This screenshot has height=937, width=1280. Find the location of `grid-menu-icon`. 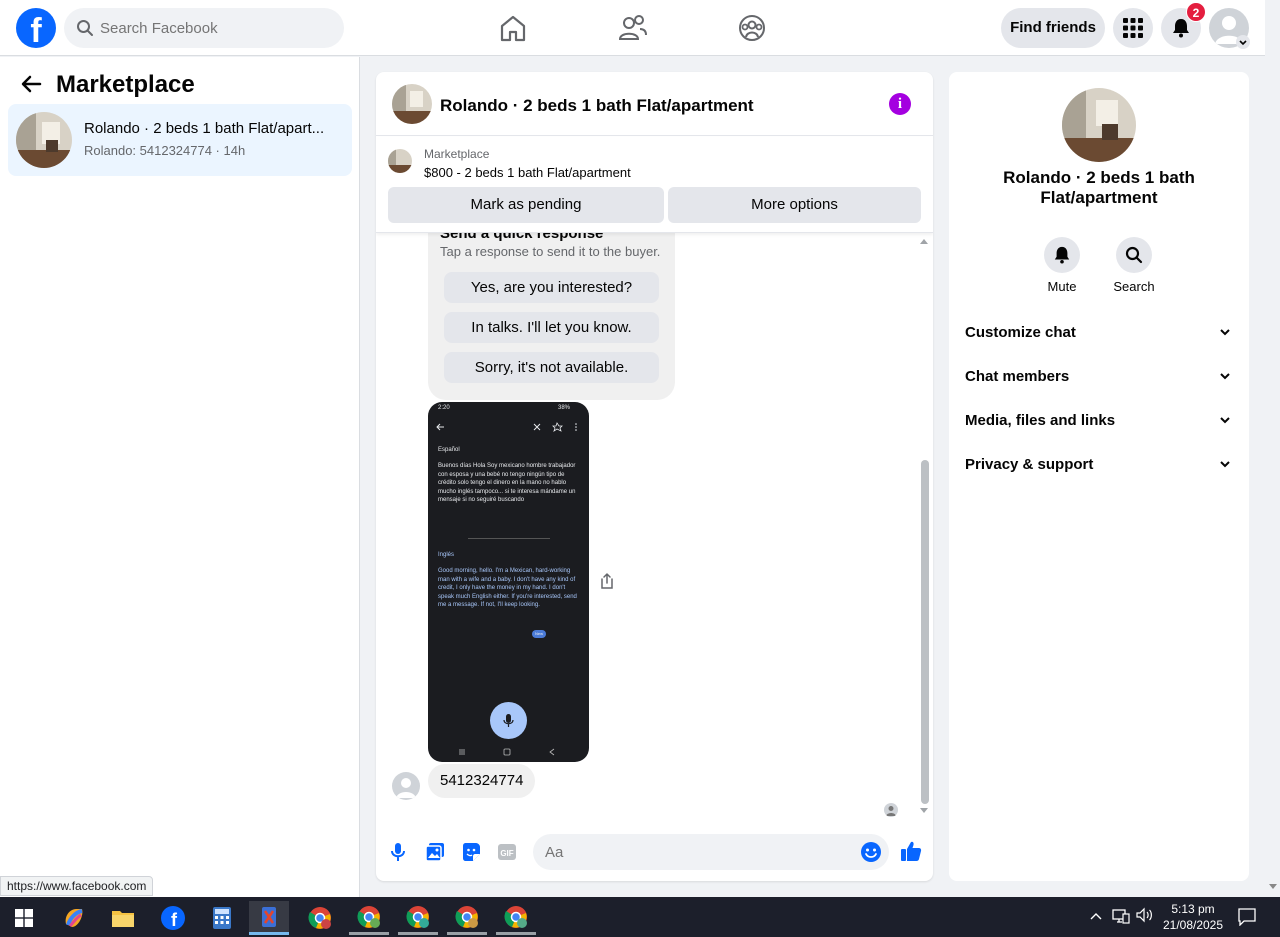

grid-menu-icon is located at coordinates (1133, 28).